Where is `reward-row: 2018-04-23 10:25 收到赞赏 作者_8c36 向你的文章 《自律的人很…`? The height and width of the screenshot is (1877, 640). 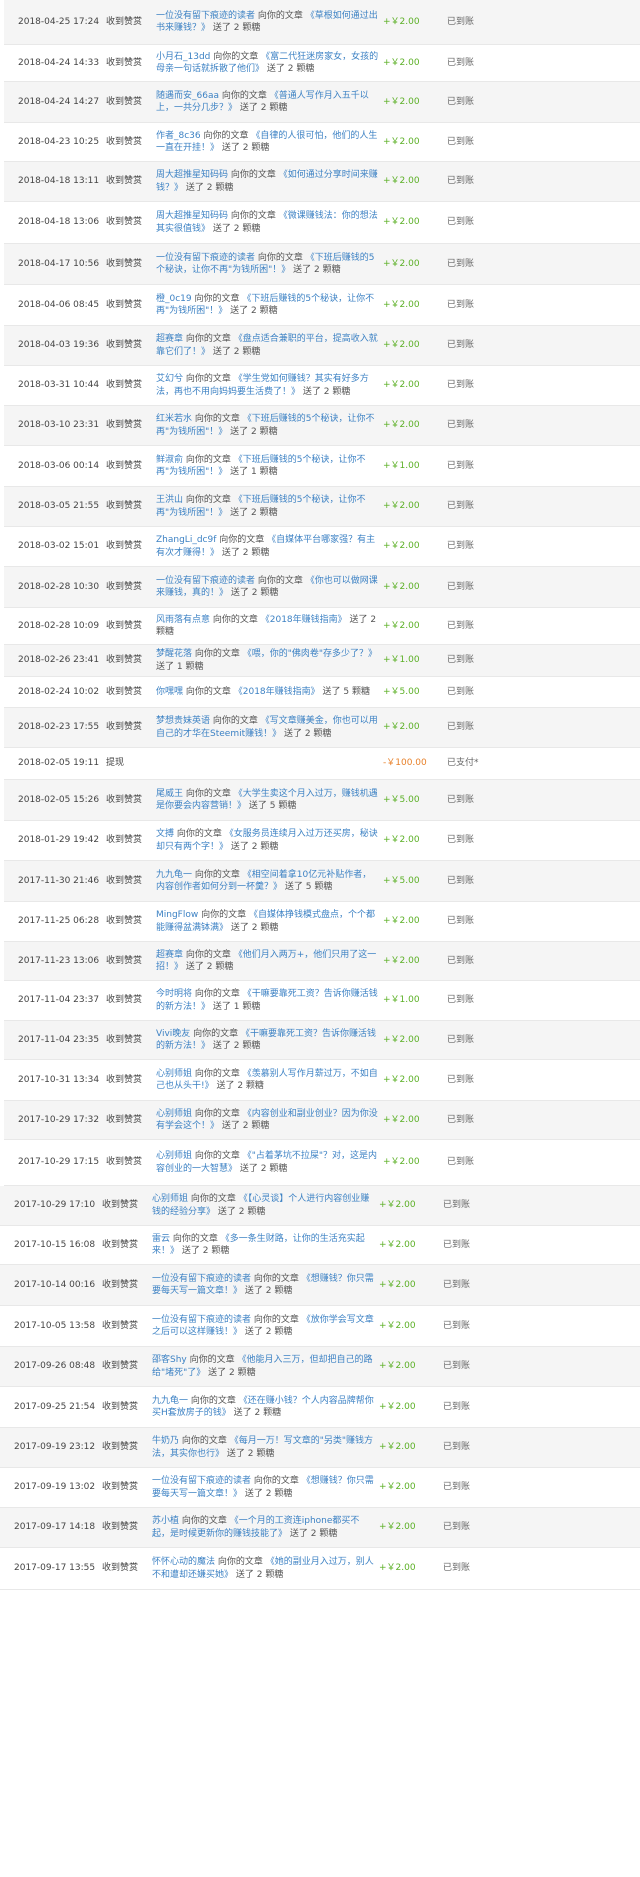 reward-row: 2018-04-23 10:25 收到赞赏 作者_8c36 向你的文章 《自律的人很… is located at coordinates (322, 142).